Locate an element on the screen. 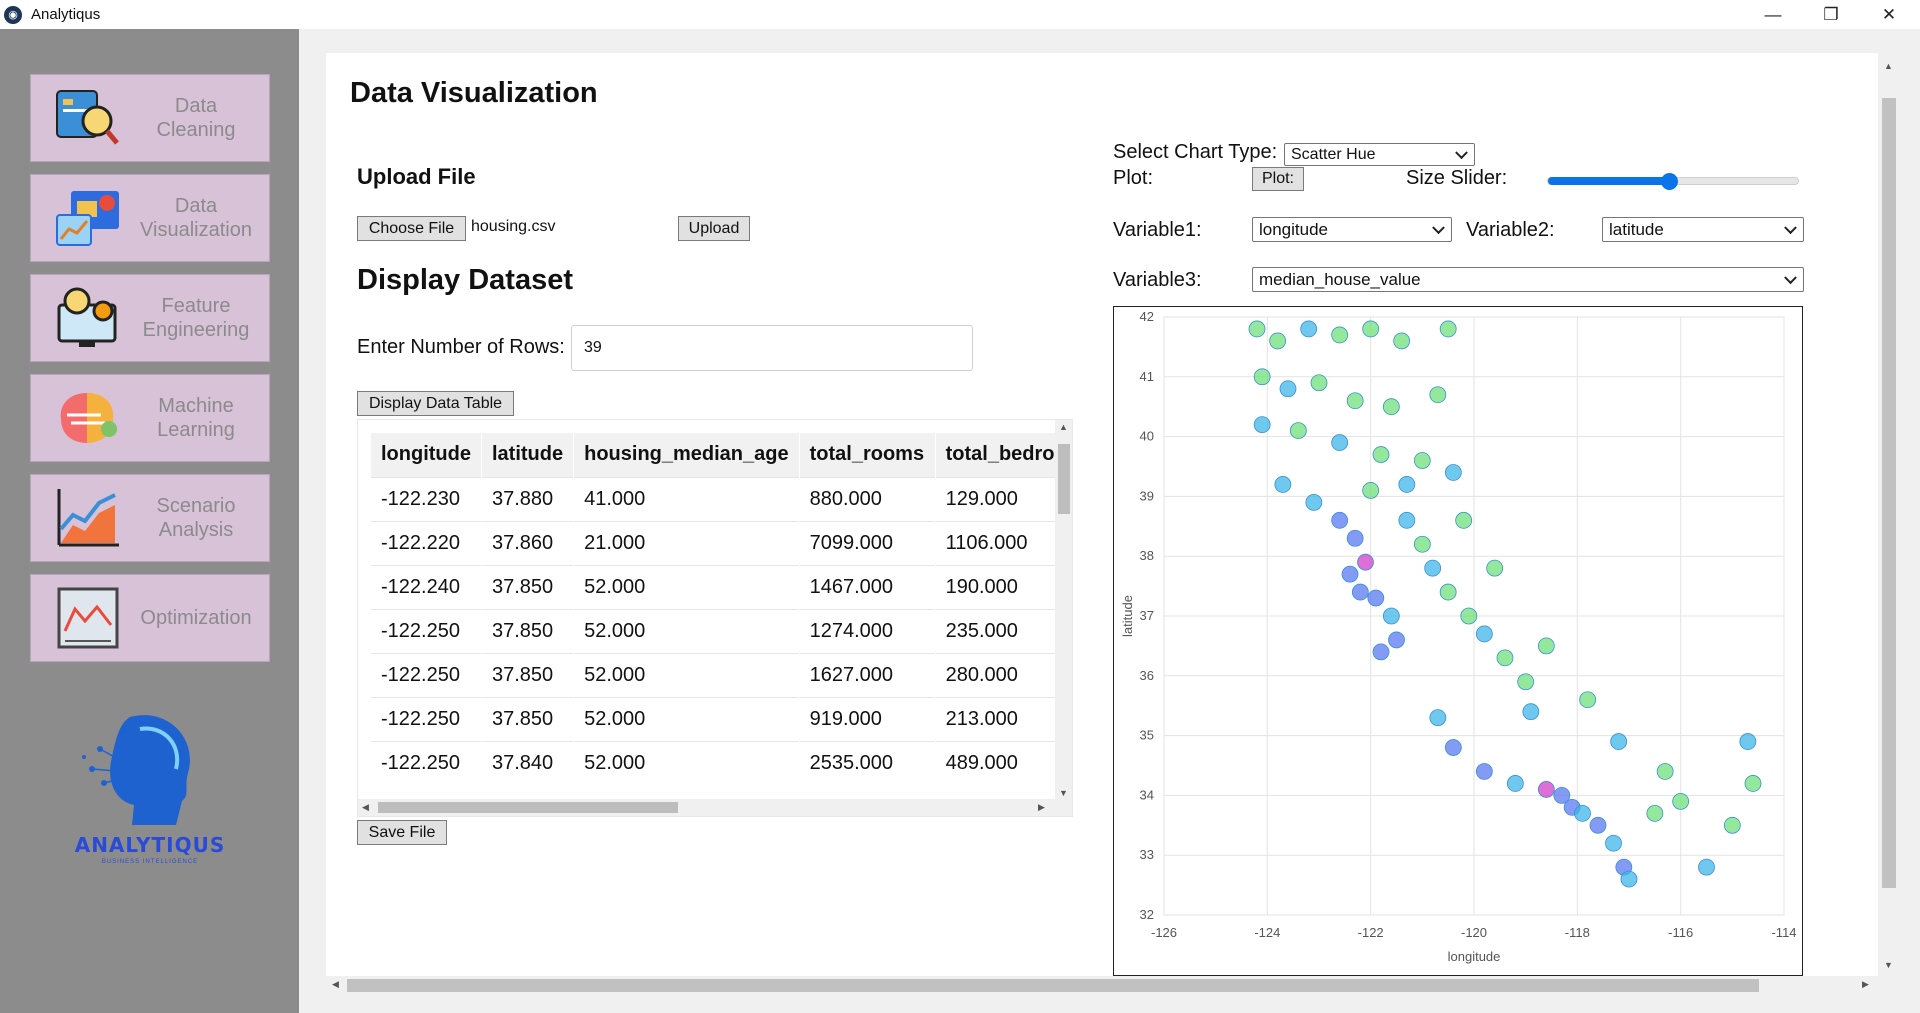  x-tick-label: -114 is located at coordinates (1783, 932).